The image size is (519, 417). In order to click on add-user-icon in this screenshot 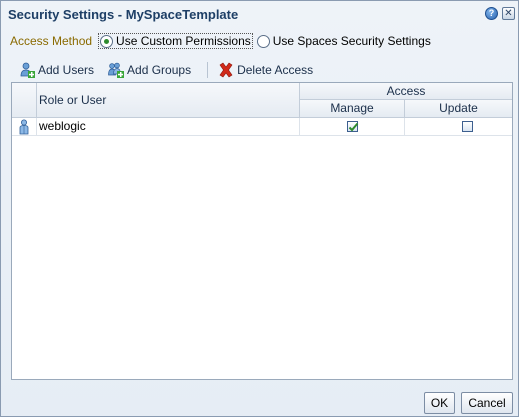, I will do `click(27, 70)`.